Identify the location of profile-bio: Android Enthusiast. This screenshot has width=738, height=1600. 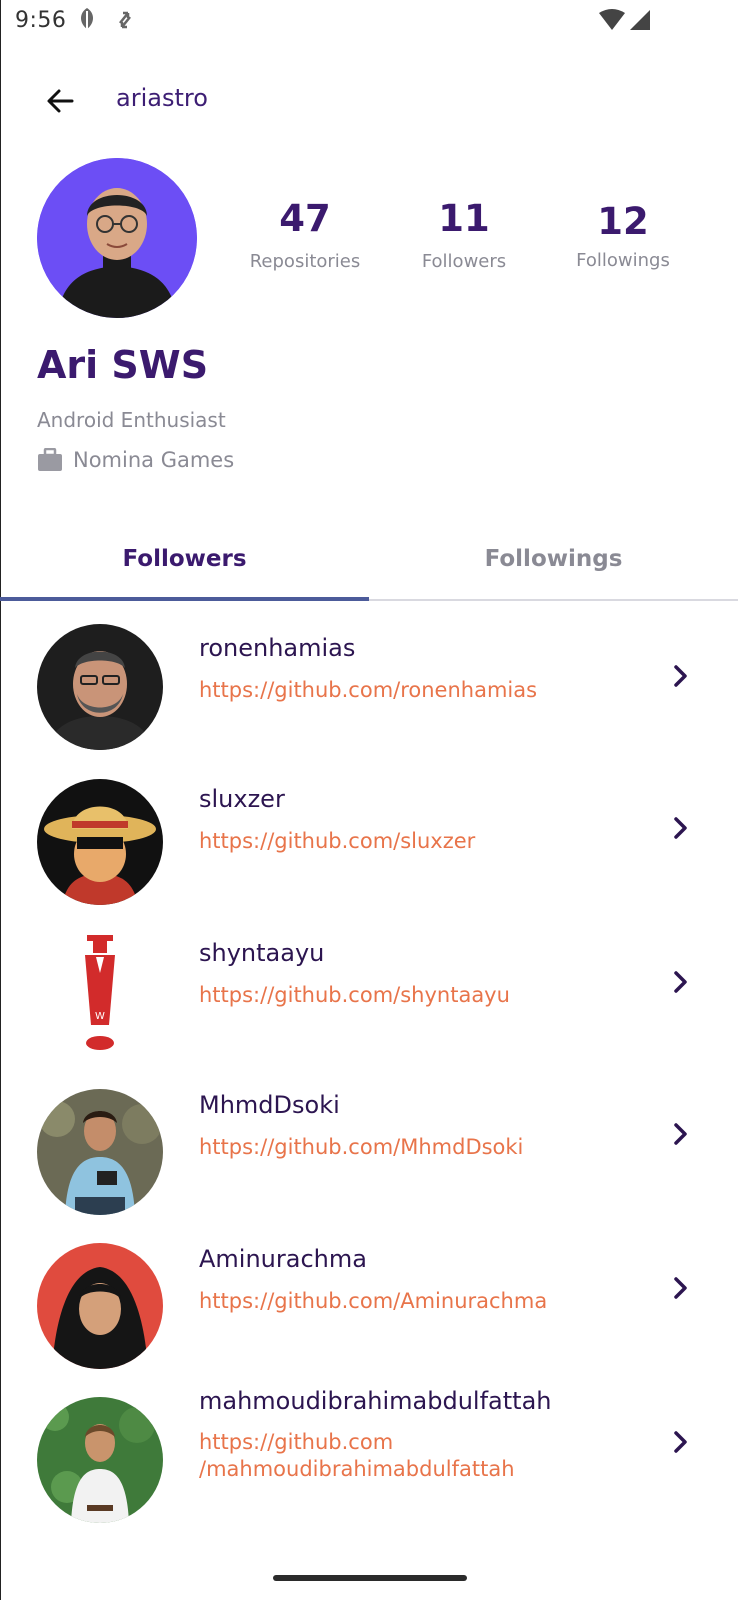
(131, 420).